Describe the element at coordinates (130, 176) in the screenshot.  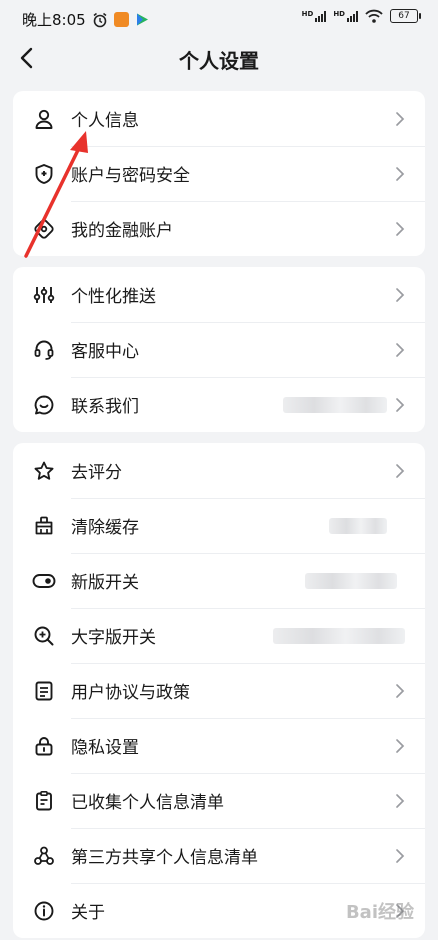
I see `row-label: 账户与密码安全` at that location.